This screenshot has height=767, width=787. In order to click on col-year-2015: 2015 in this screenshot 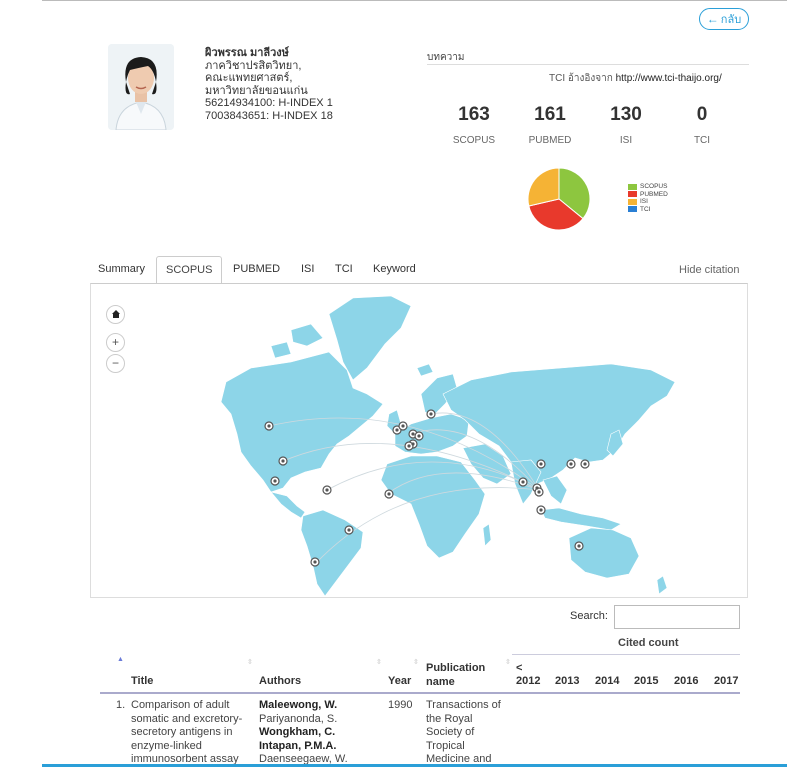, I will do `click(646, 681)`.